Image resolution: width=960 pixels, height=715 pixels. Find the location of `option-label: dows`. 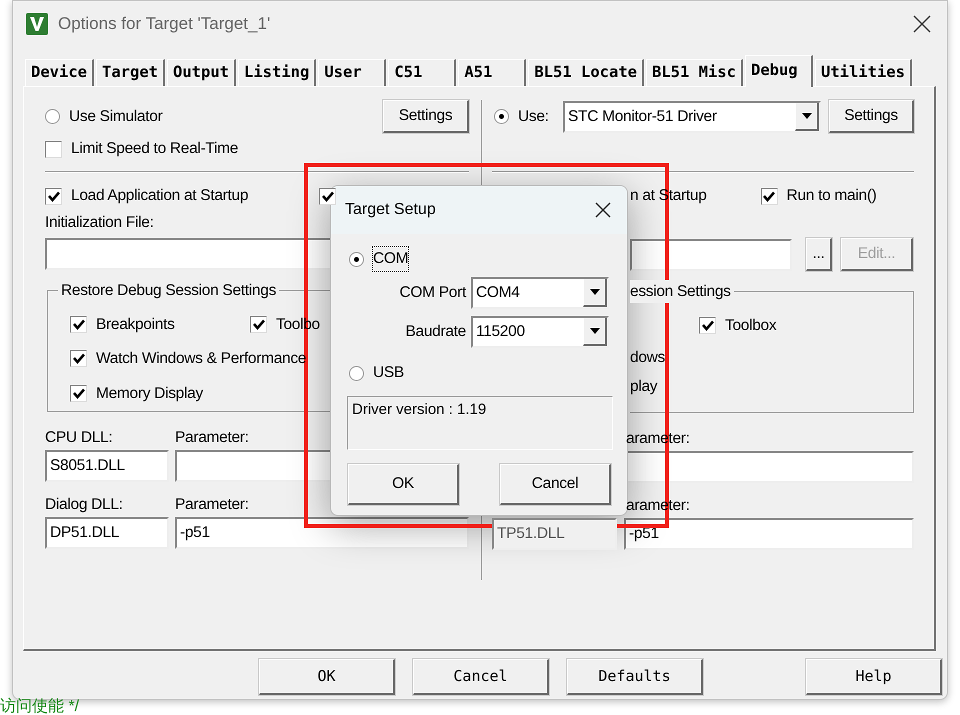

option-label: dows is located at coordinates (647, 358).